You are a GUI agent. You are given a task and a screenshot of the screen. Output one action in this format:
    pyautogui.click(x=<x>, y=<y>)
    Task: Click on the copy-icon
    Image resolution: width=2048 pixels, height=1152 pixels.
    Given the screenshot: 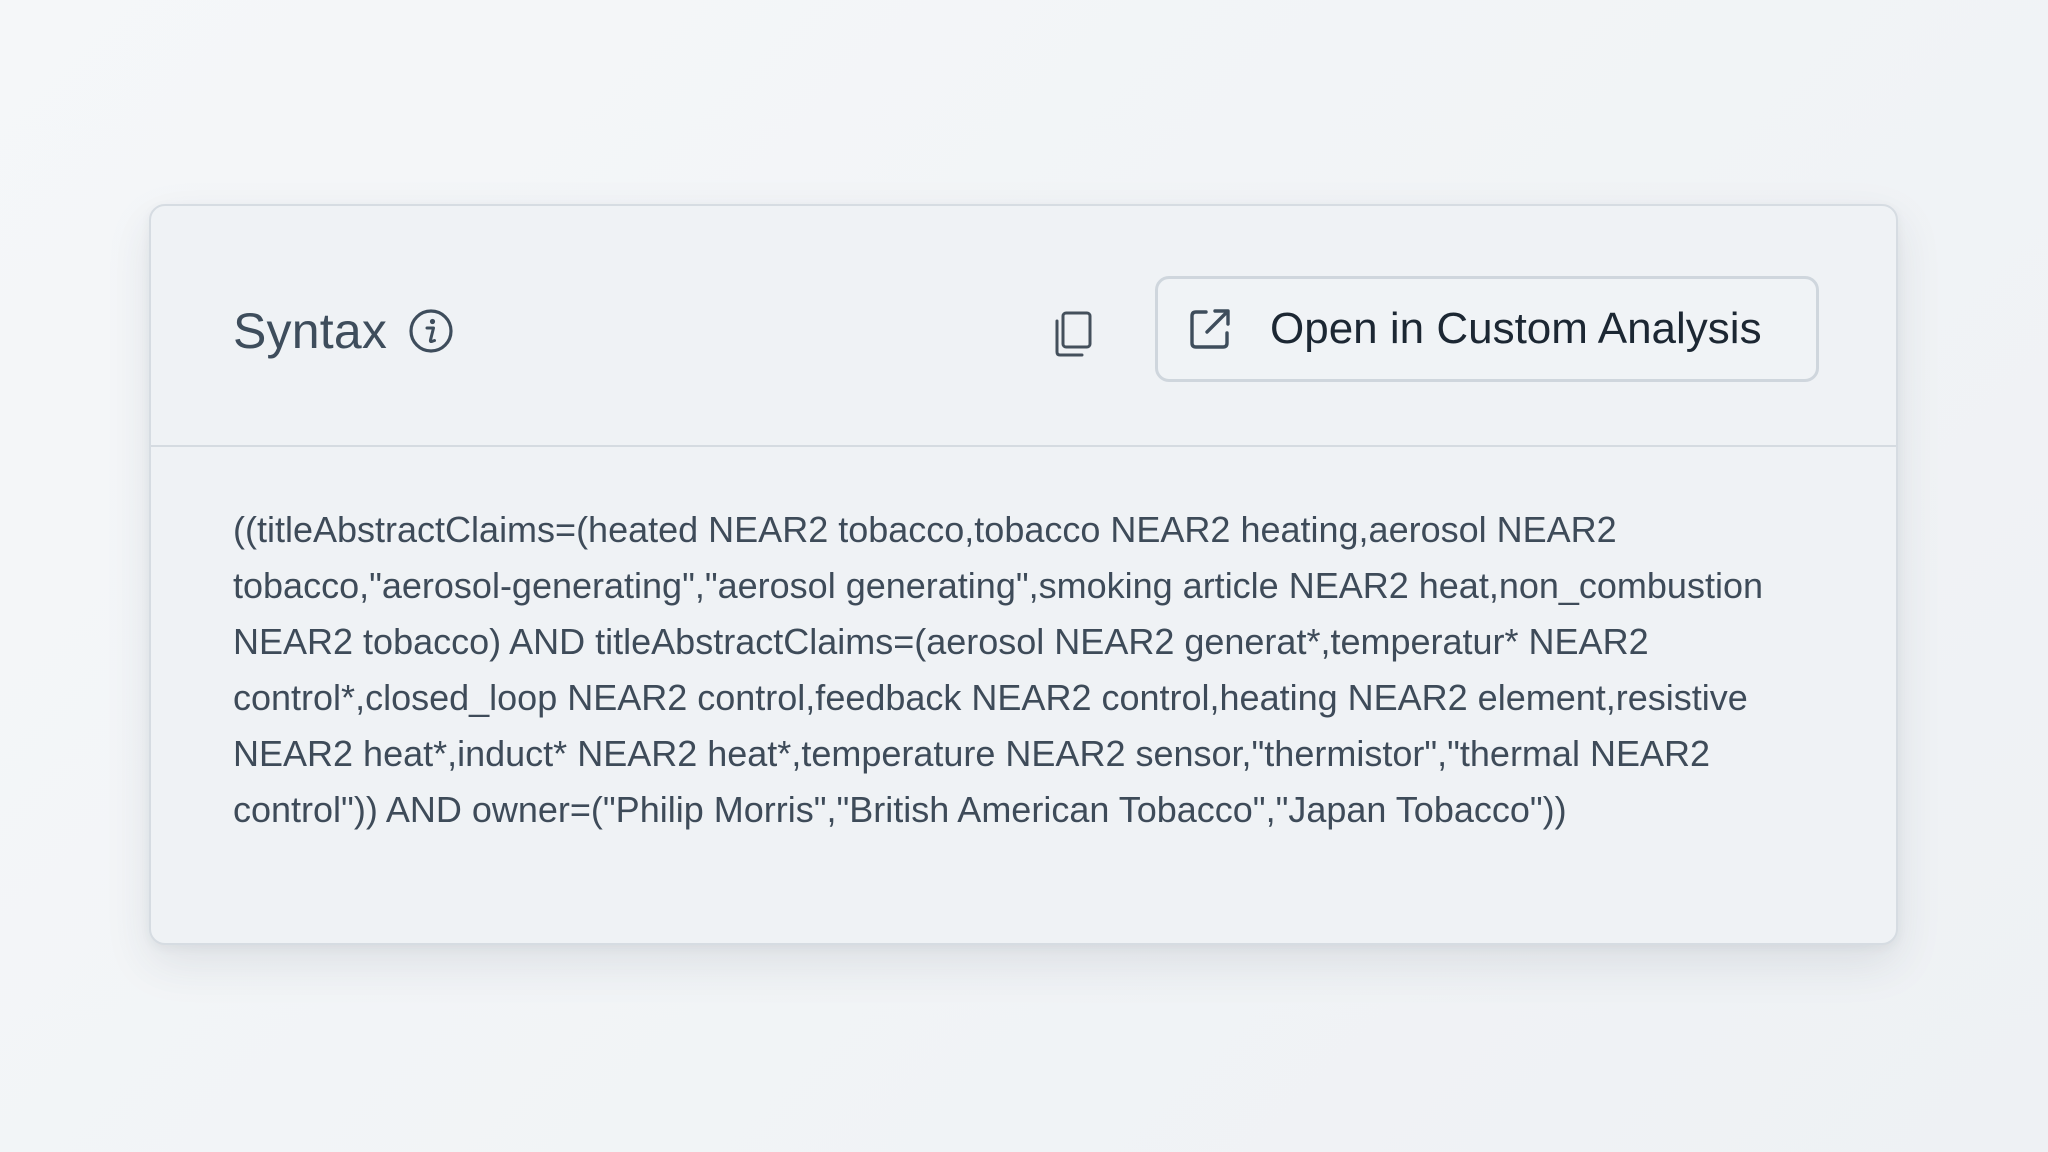 What is the action you would take?
    pyautogui.click(x=1073, y=334)
    